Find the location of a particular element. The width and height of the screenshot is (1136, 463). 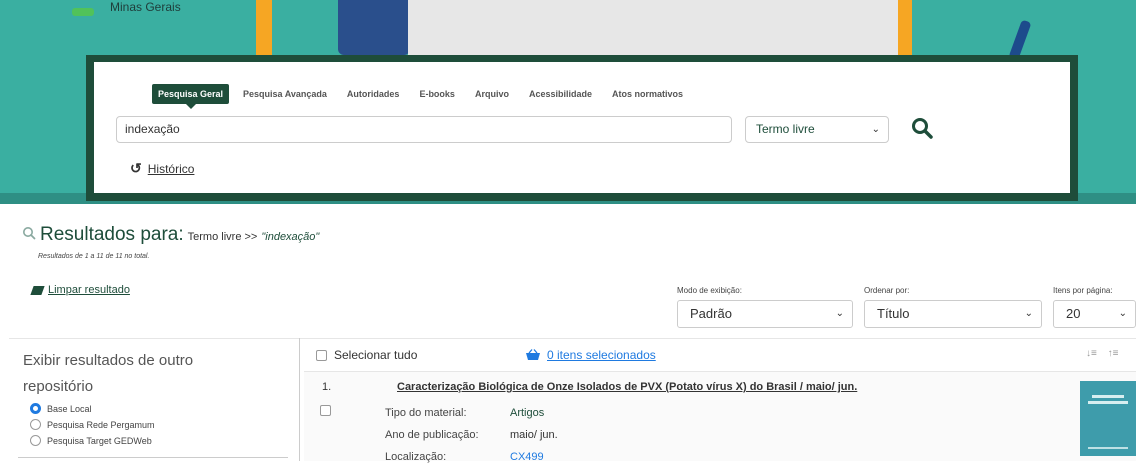

banner-illustration-figure is located at coordinates (374, 27).